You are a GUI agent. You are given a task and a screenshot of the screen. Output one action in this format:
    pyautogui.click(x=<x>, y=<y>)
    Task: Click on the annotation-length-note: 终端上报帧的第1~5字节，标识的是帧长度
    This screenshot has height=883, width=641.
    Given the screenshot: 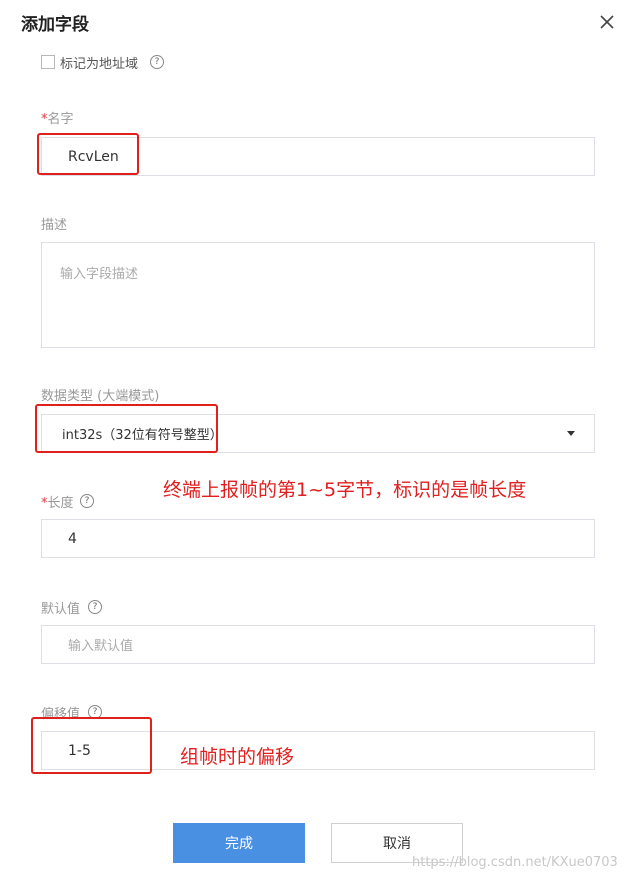 What is the action you would take?
    pyautogui.click(x=345, y=490)
    